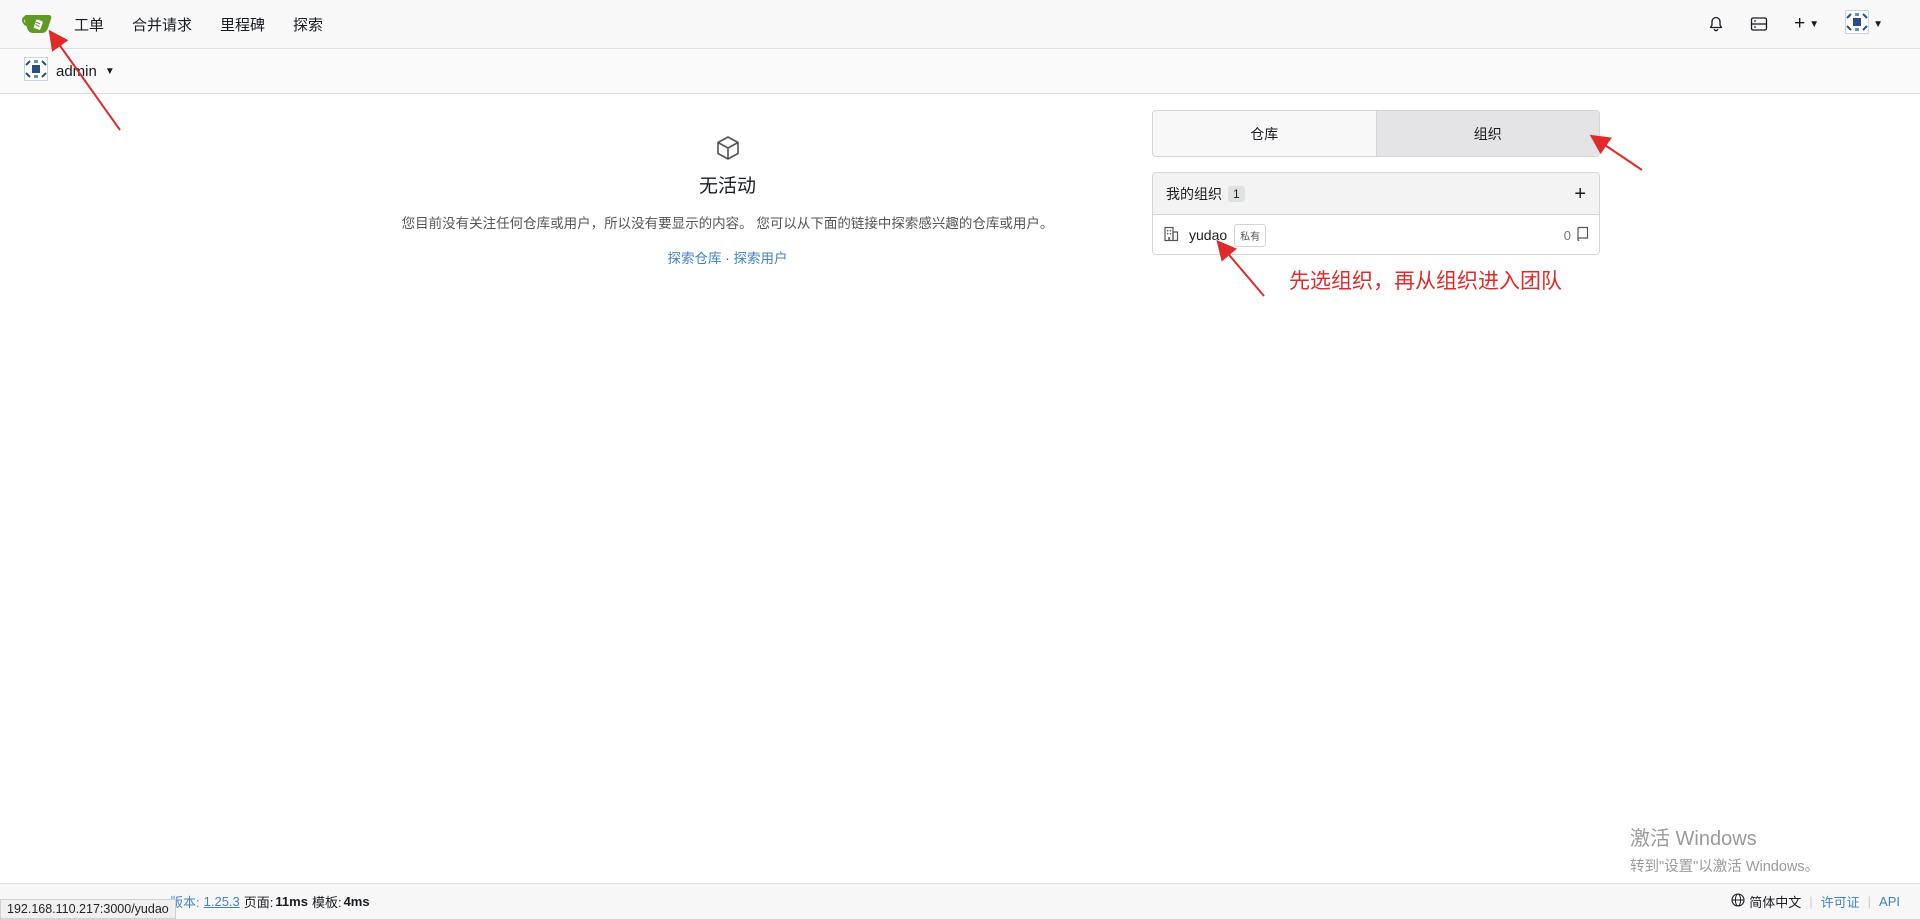  What do you see at coordinates (1759, 24) in the screenshot?
I see `server-stopwatch-icon` at bounding box center [1759, 24].